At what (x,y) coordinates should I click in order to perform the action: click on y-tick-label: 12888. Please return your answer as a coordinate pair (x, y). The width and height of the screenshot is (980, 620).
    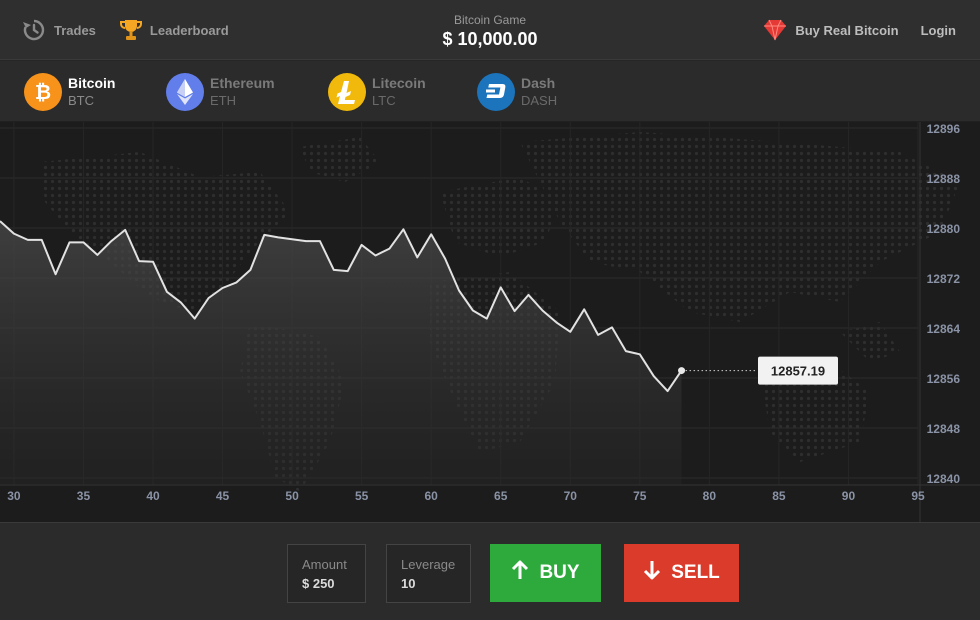
    Looking at the image, I should click on (944, 179).